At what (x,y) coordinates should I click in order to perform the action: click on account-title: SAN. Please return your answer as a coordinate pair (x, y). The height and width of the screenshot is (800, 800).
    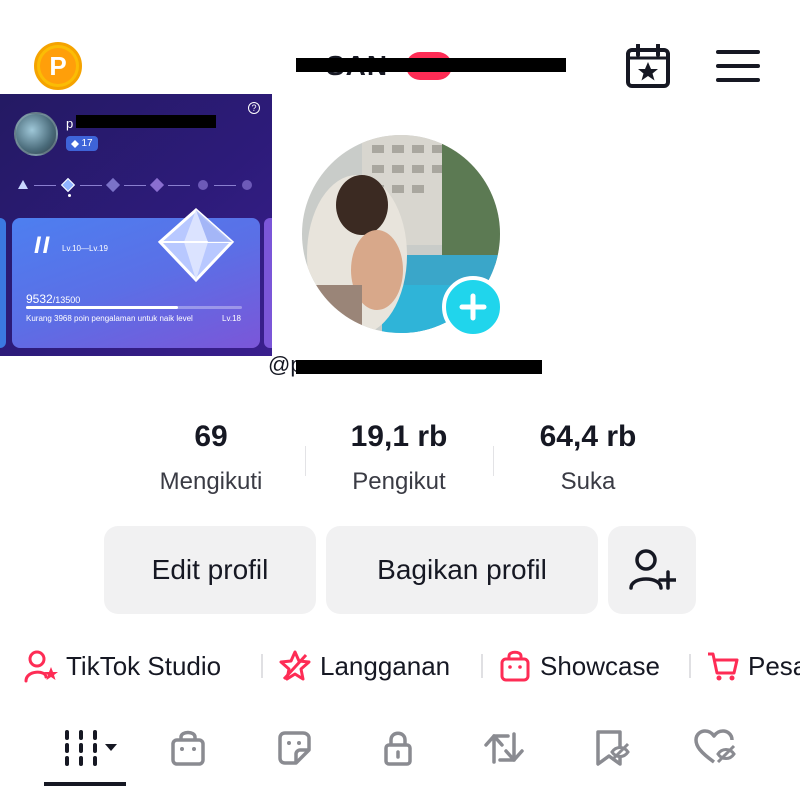
    Looking at the image, I should click on (431, 65).